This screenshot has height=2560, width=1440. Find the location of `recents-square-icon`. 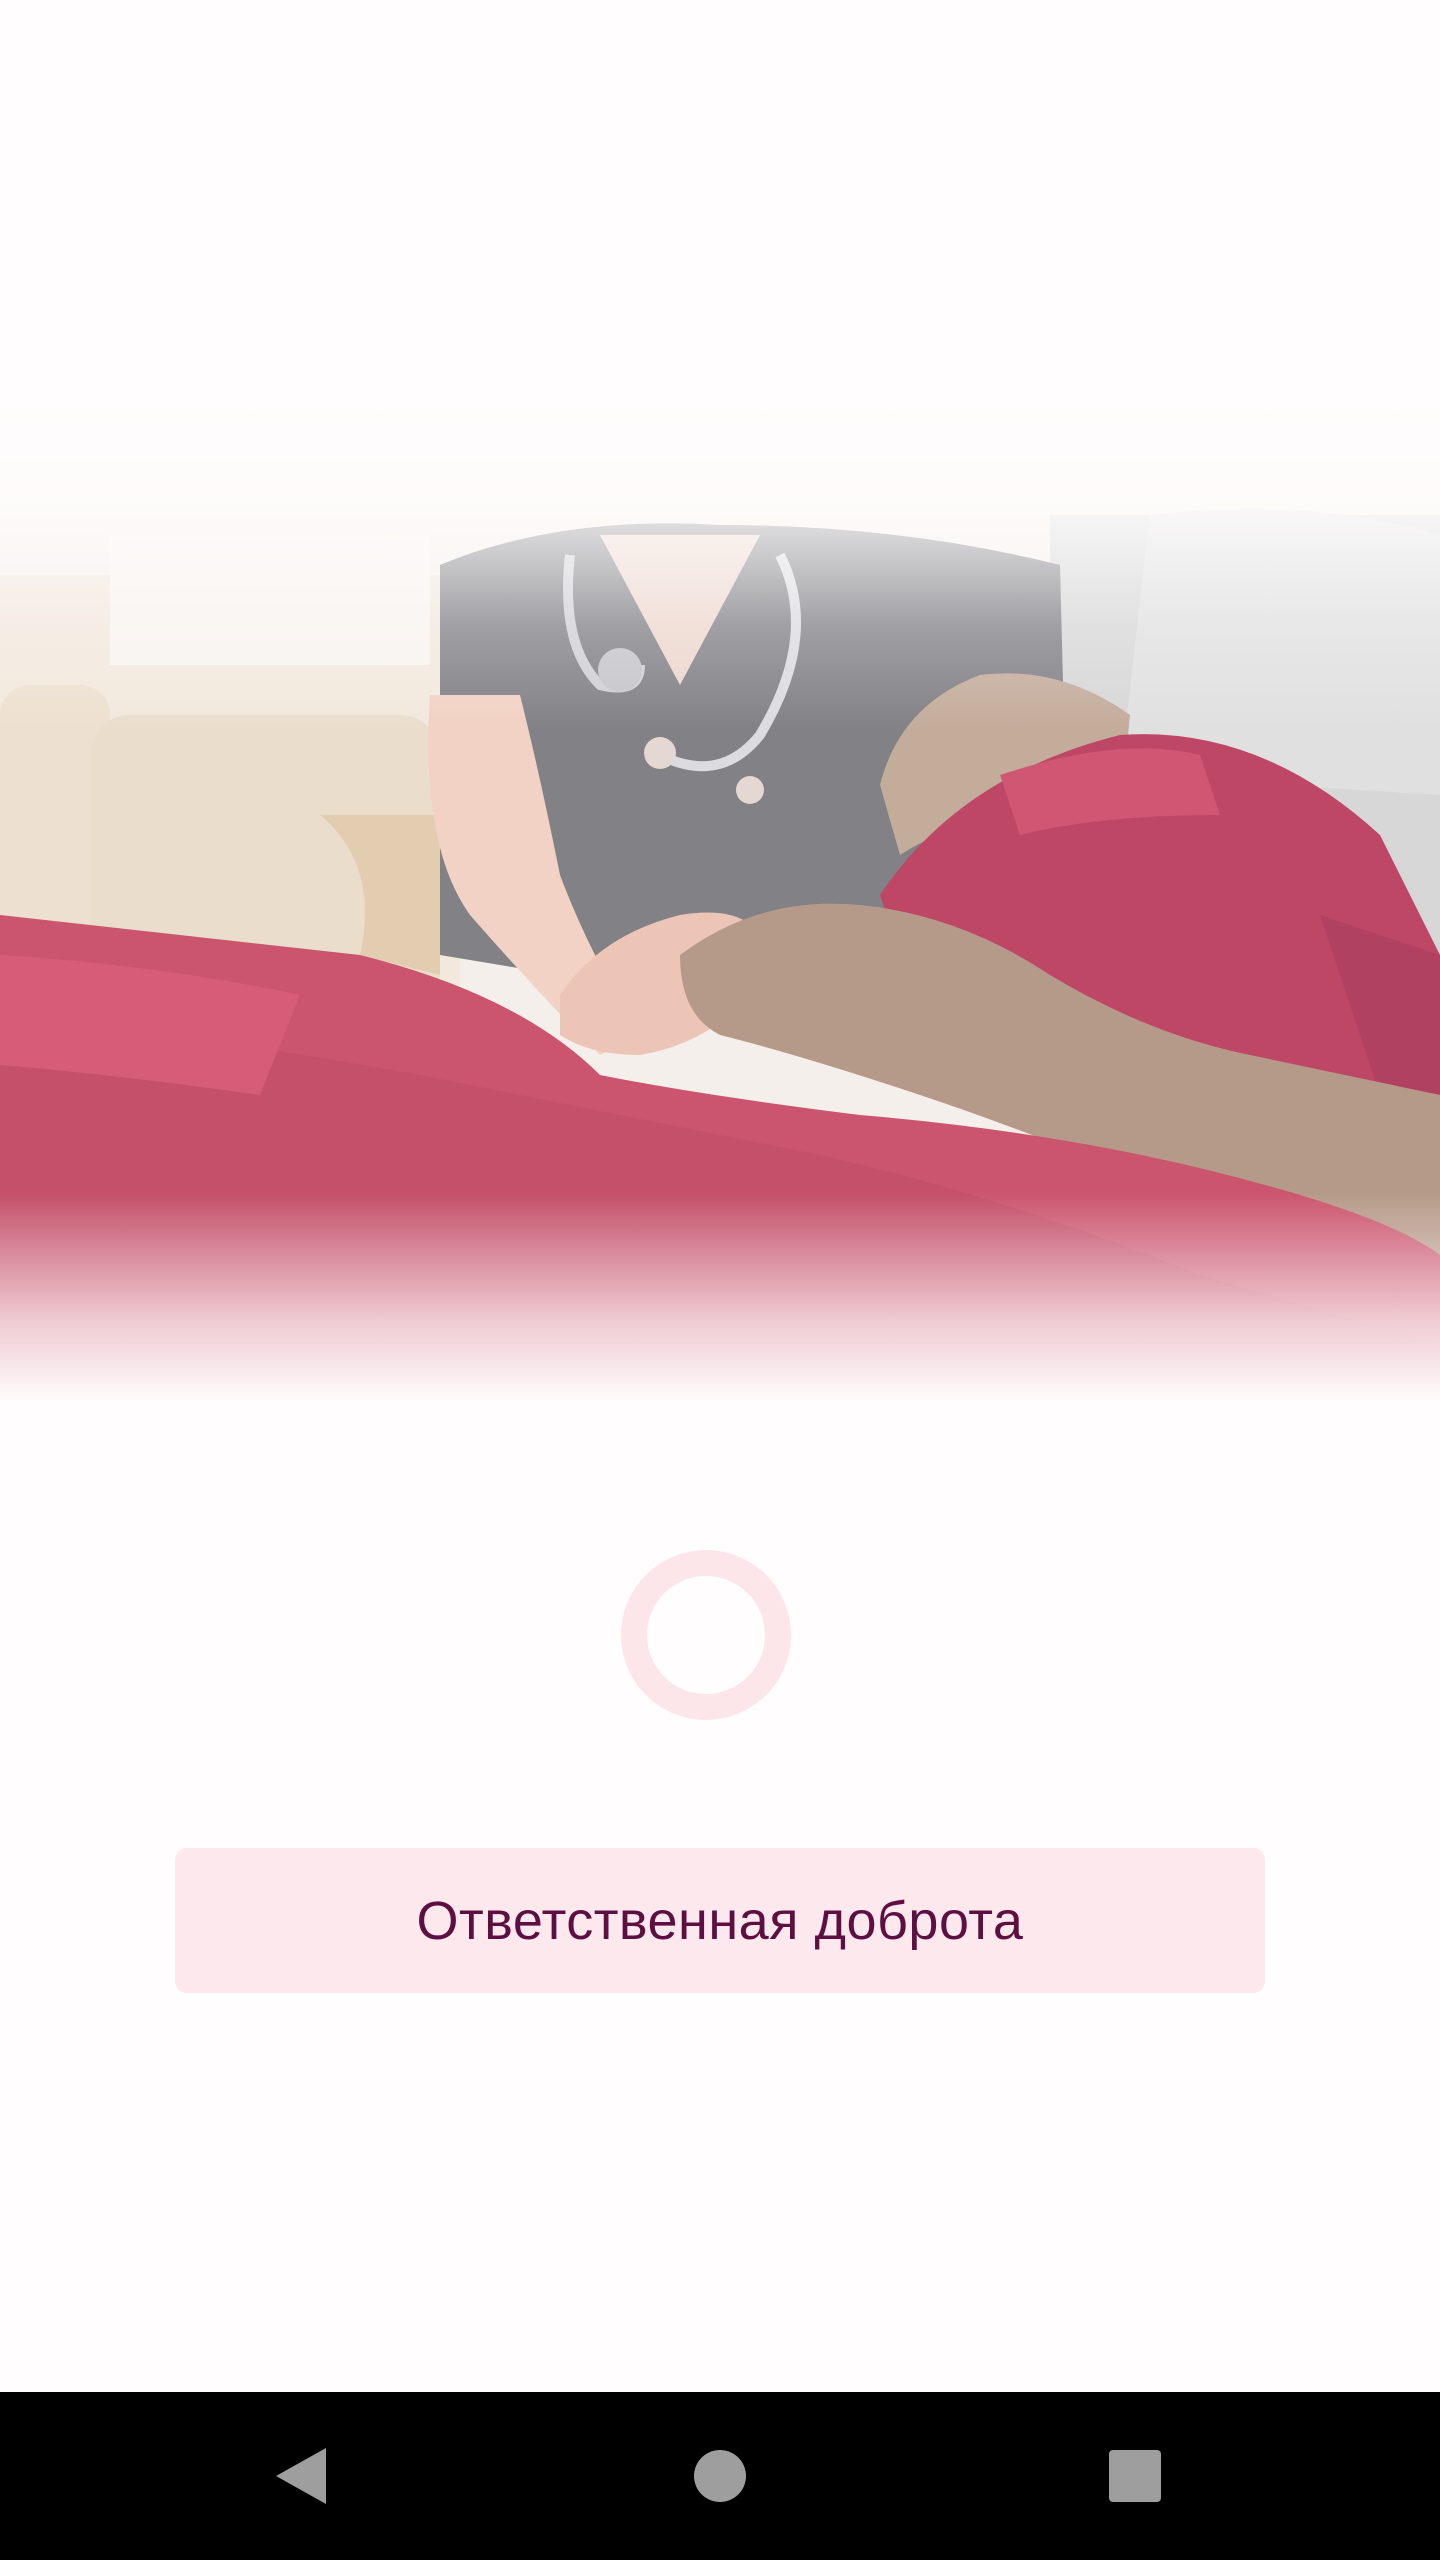

recents-square-icon is located at coordinates (1135, 2476).